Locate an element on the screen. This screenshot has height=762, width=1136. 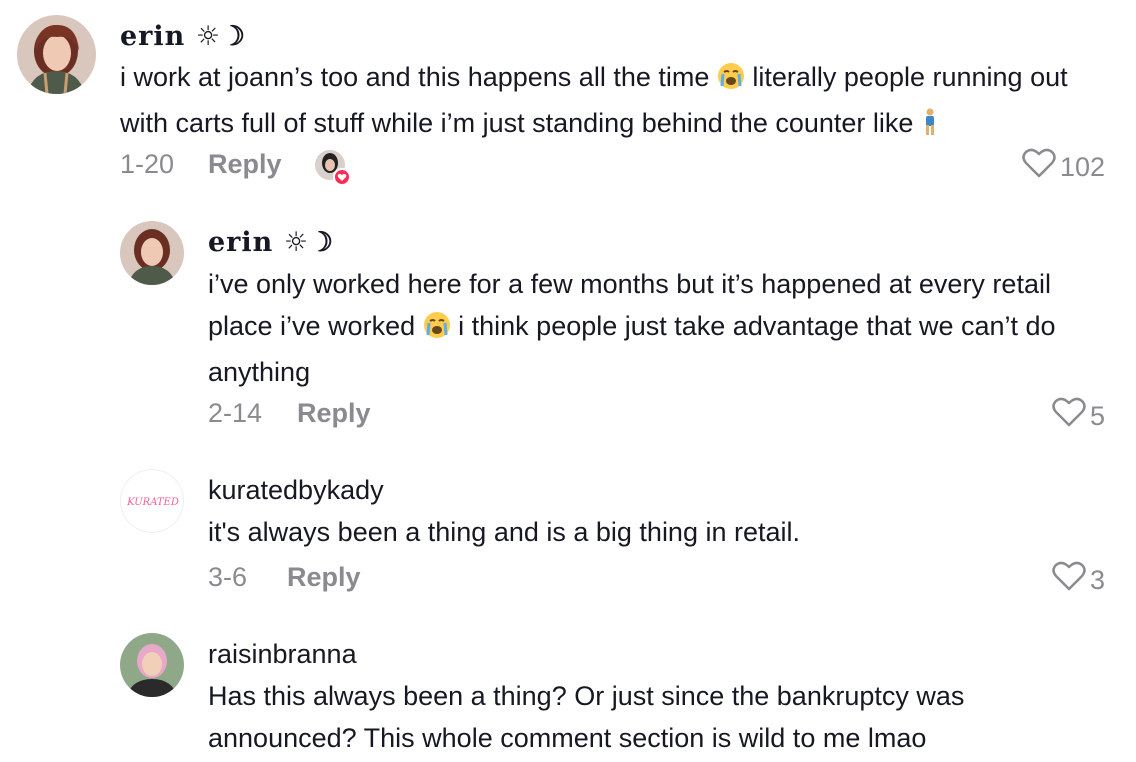
like-button: 102 is located at coordinates (1063, 167).